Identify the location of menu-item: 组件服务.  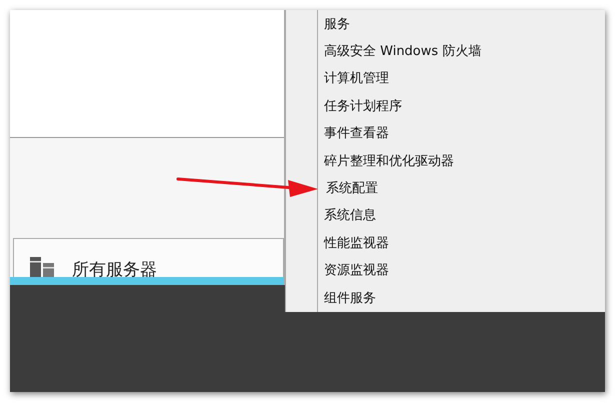
(464, 298).